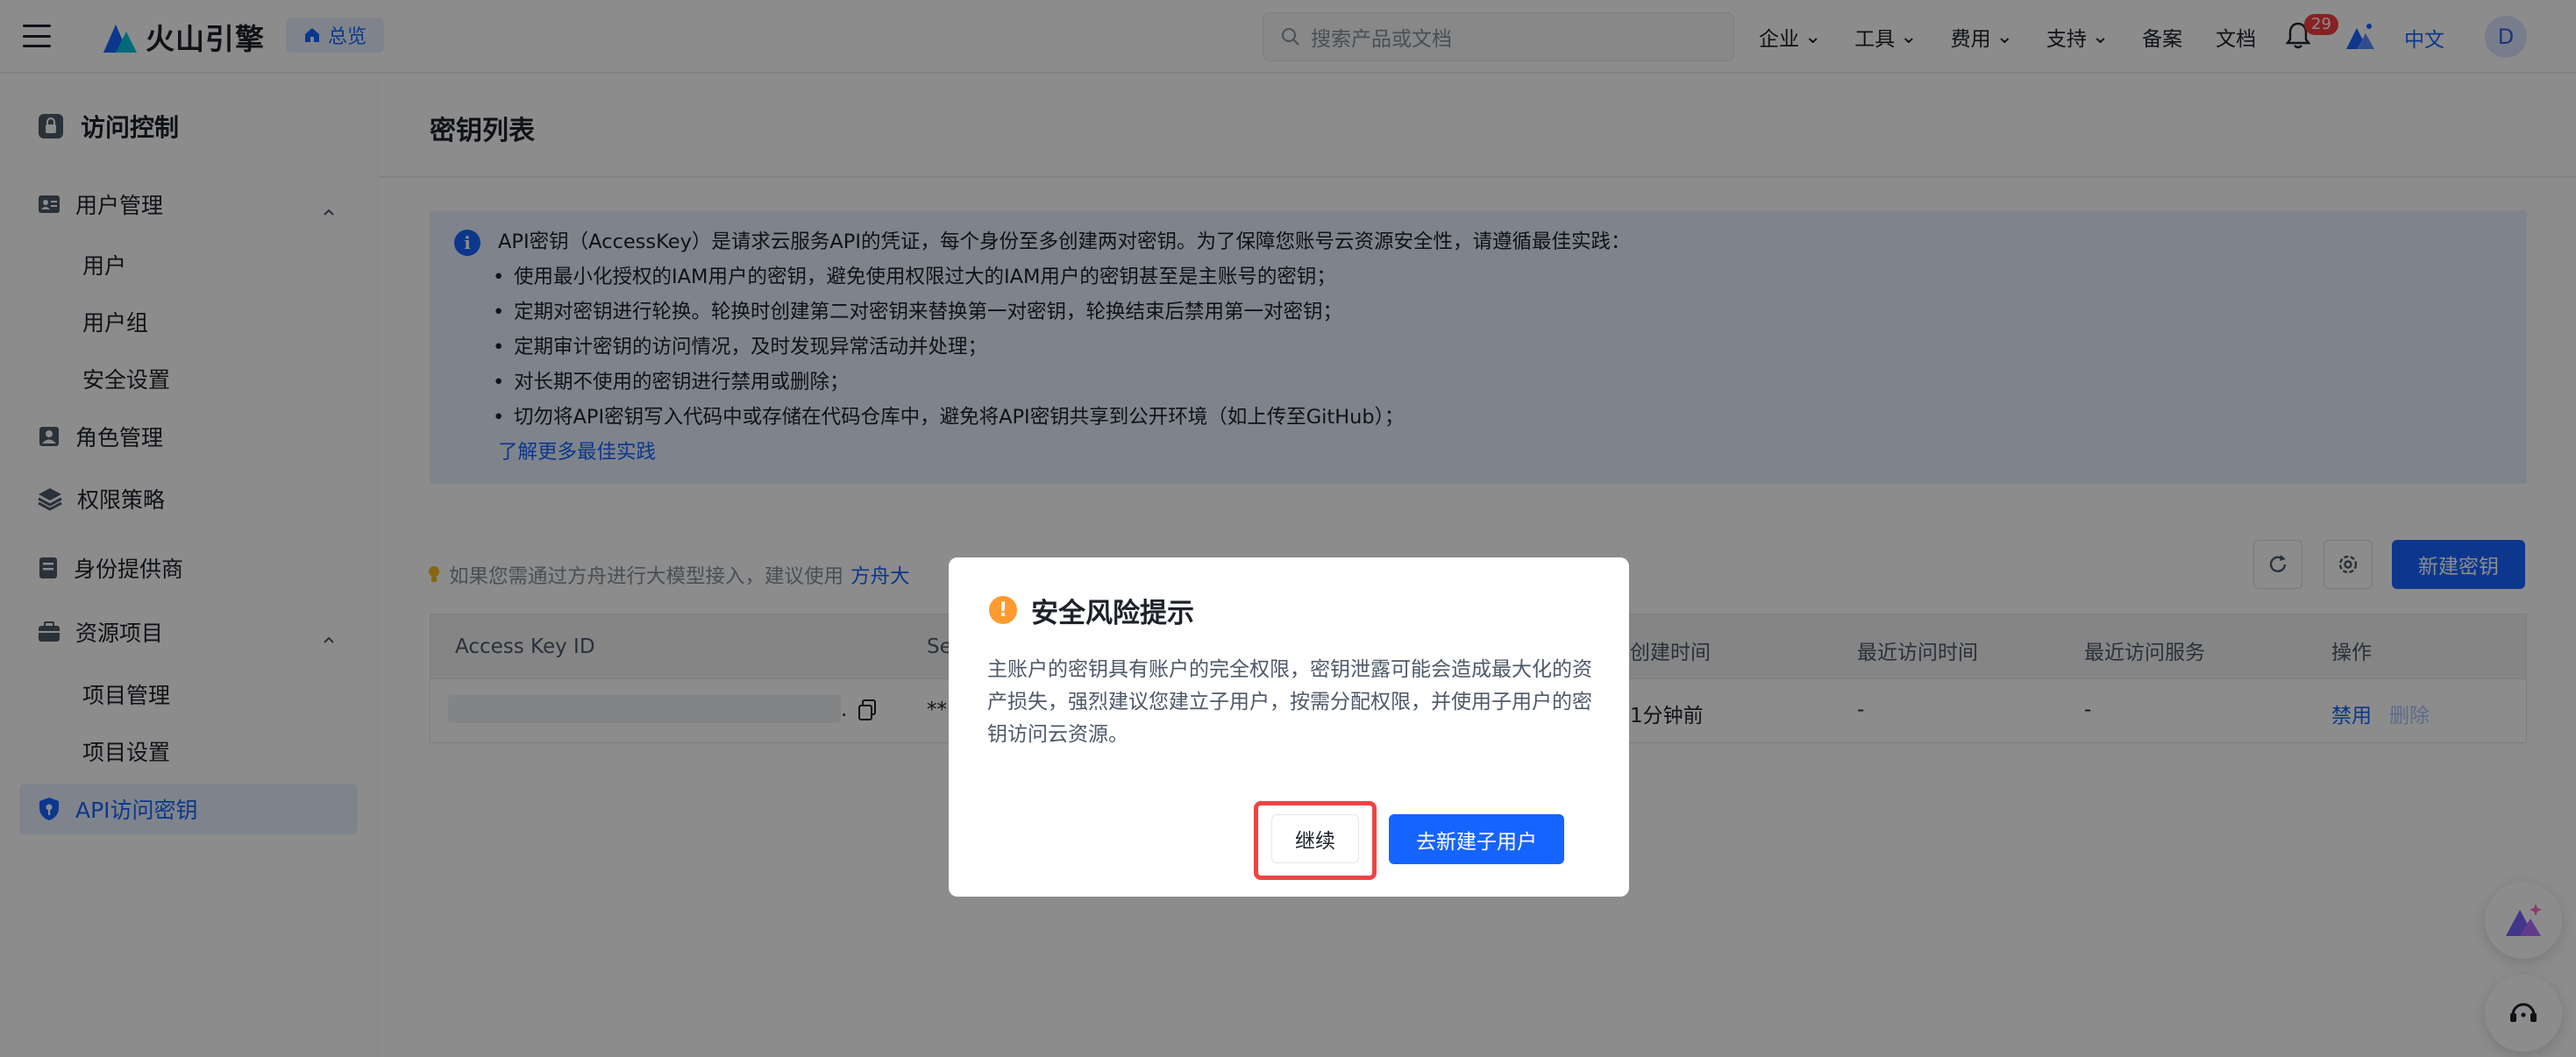 This screenshot has height=1057, width=2576. Describe the element at coordinates (1003, 610) in the screenshot. I see `warning-icon: !` at that location.